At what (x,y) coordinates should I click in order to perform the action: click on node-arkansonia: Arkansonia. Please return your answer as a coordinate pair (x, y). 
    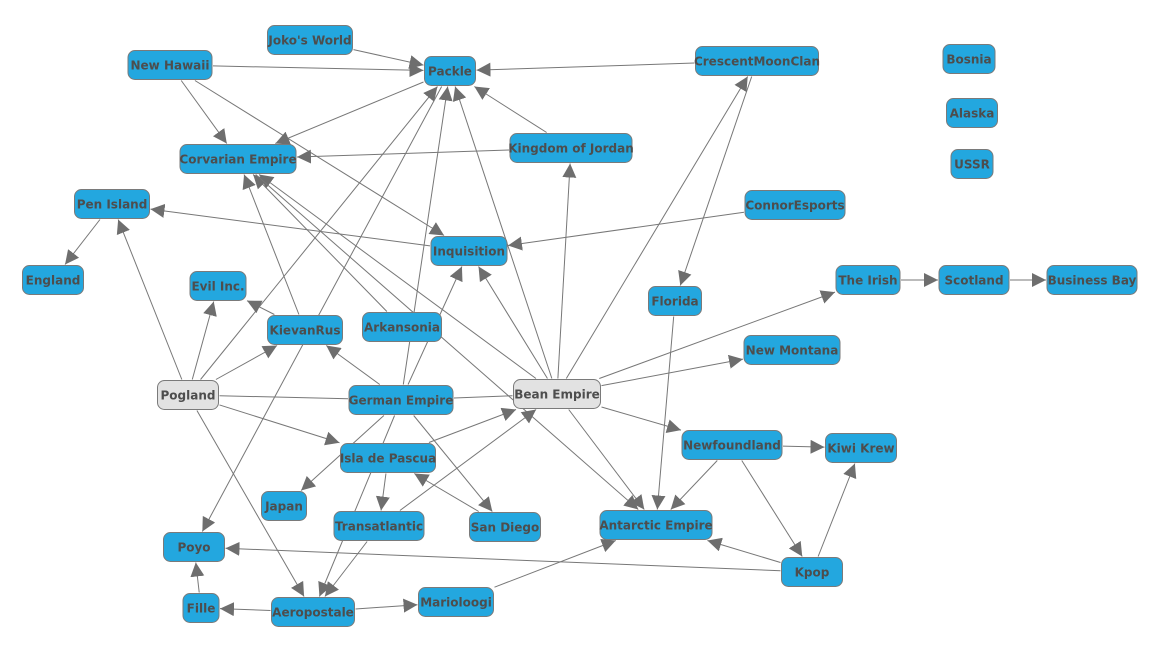
    Looking at the image, I should click on (402, 327).